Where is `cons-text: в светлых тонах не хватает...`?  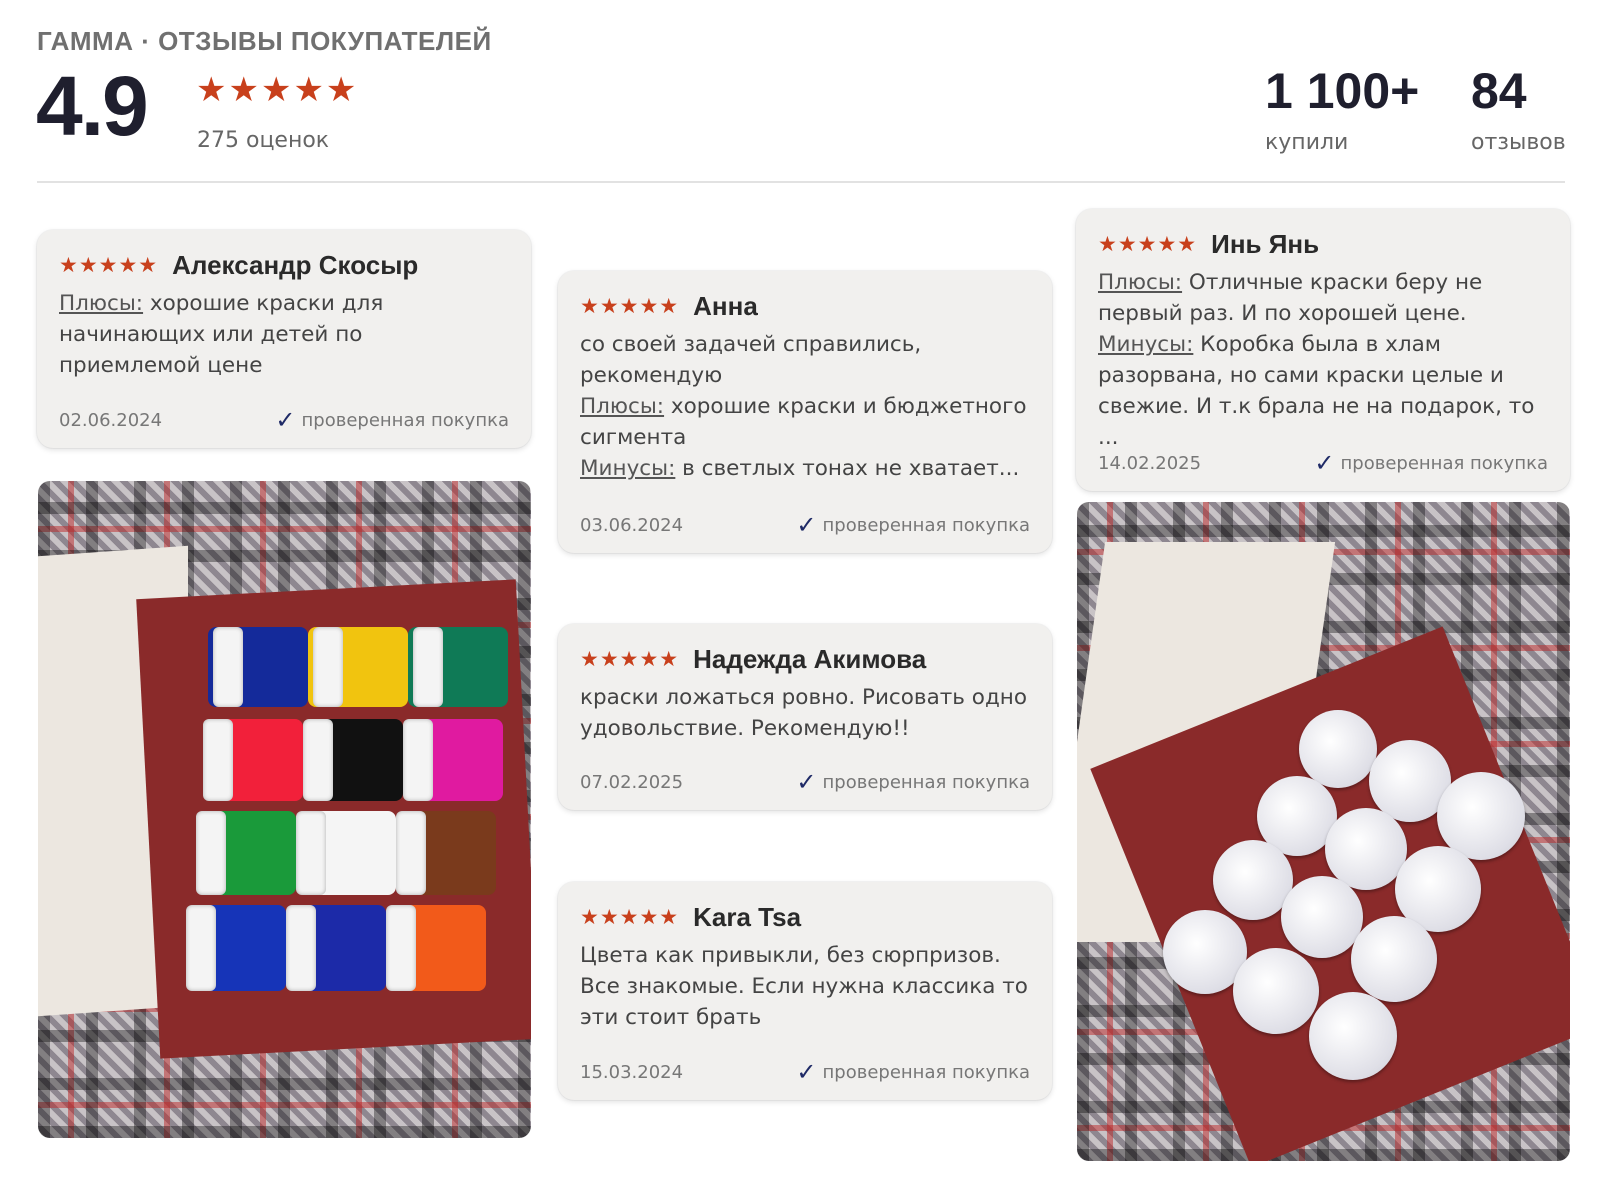 cons-text: в светлых тонах не хватает... is located at coordinates (847, 468).